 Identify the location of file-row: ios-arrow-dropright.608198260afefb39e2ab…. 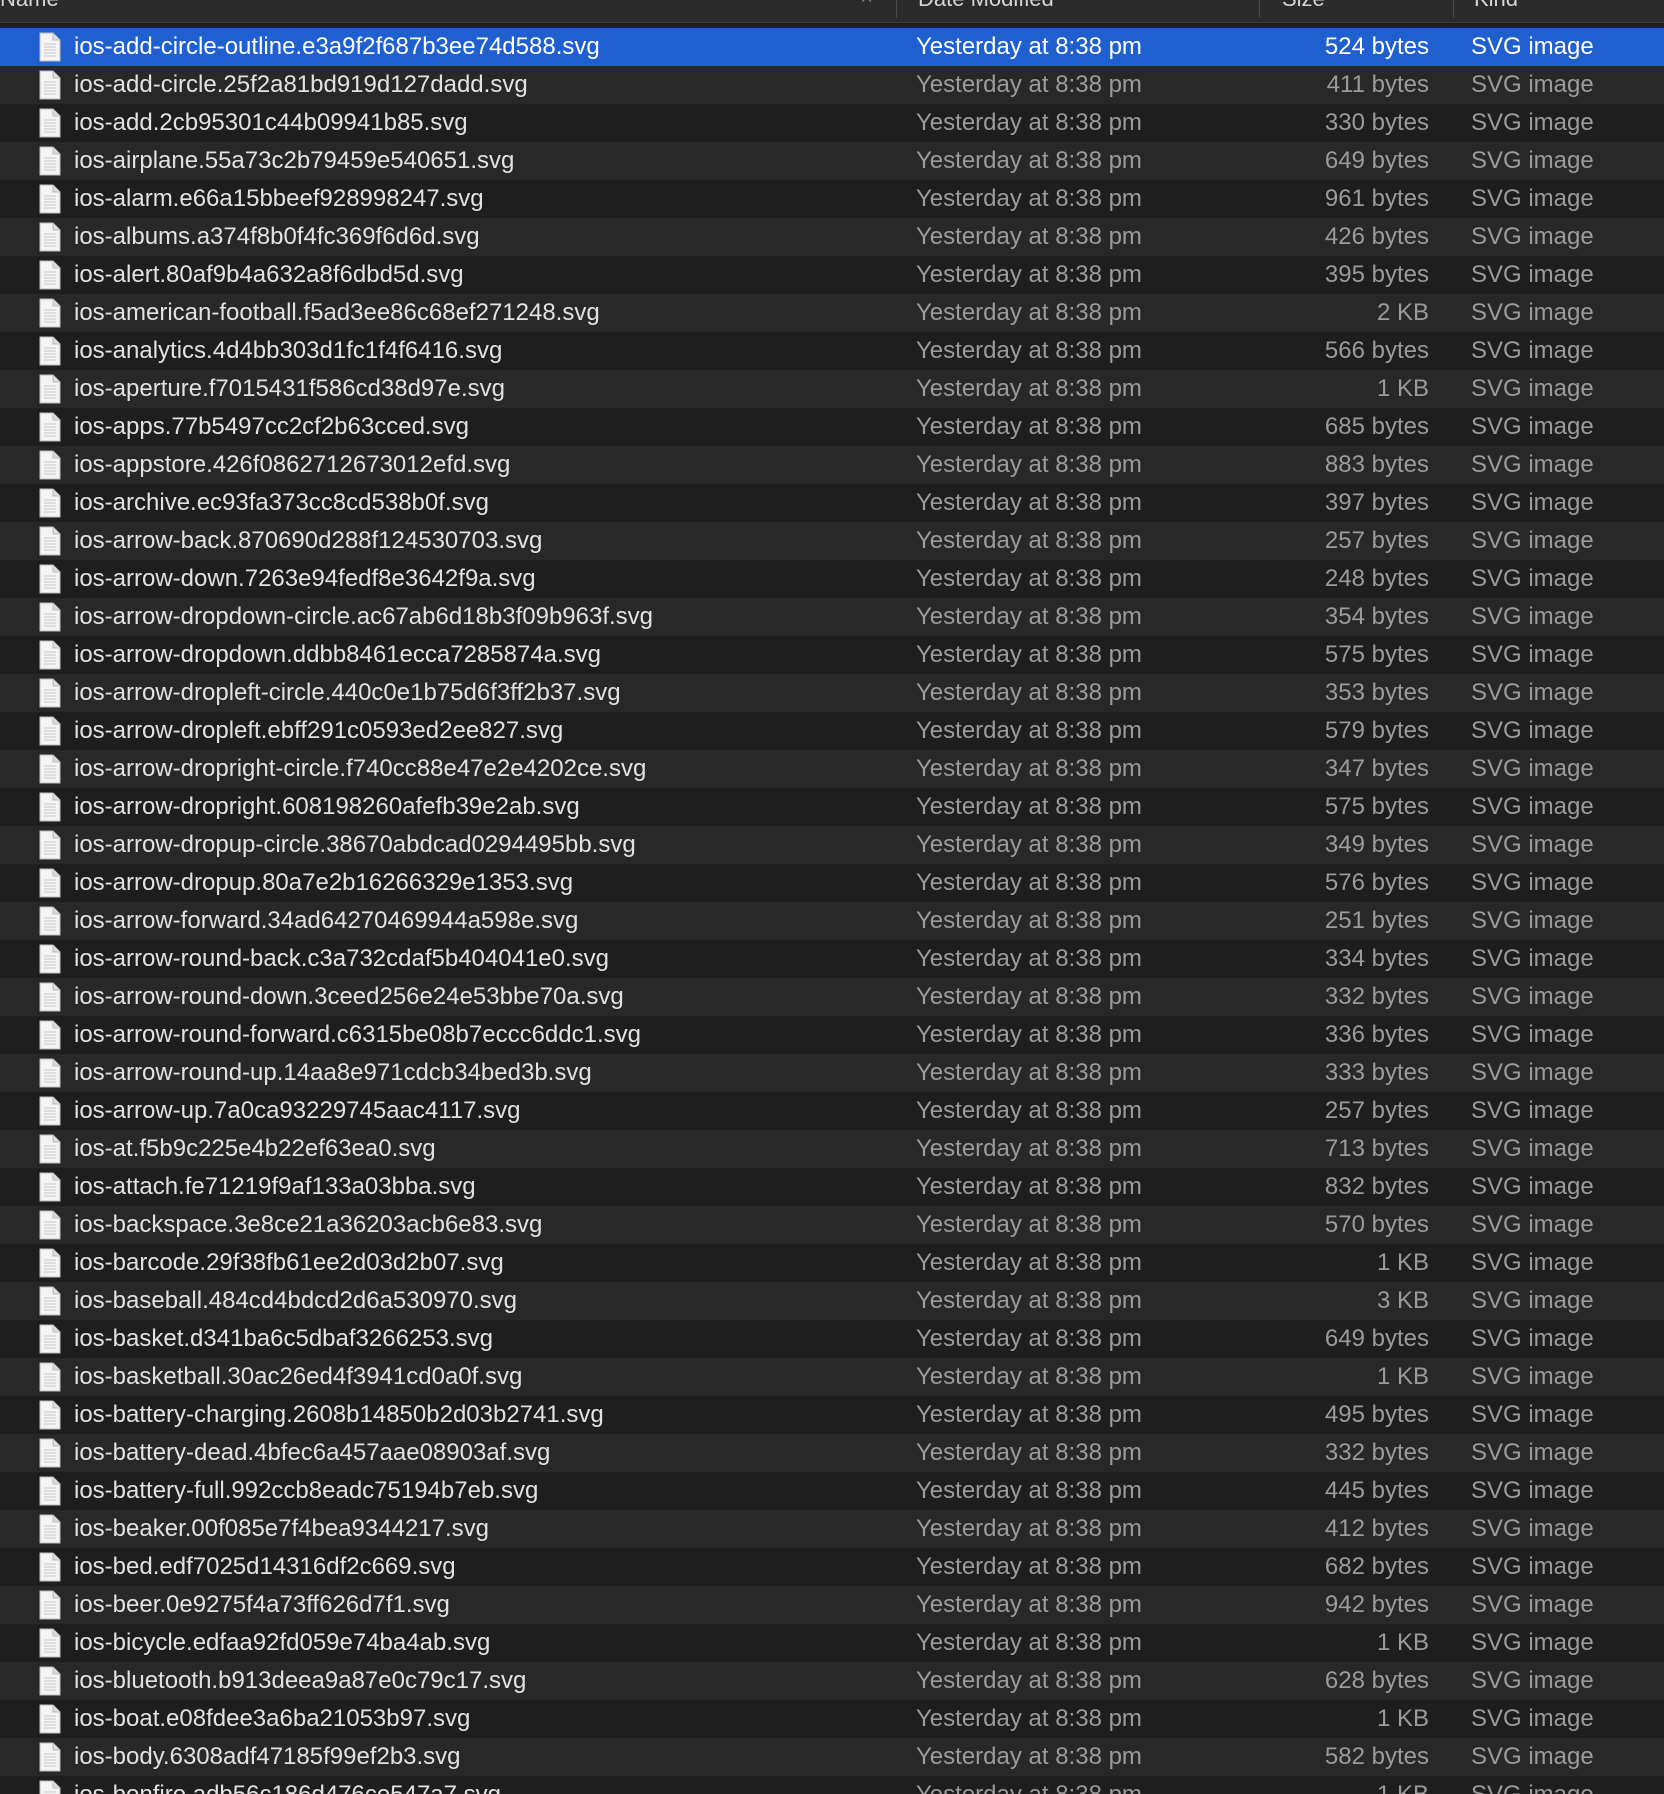
(832, 807).